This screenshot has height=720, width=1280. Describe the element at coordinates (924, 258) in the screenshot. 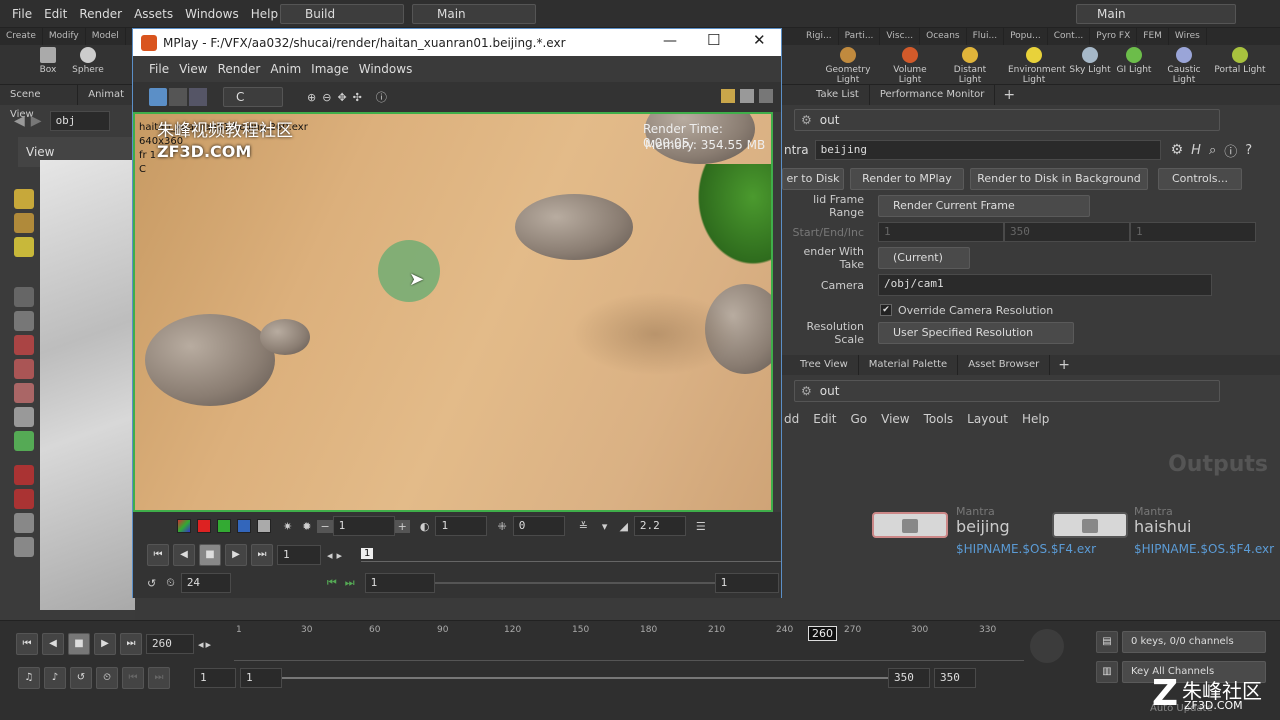

I see `take-menu: (Current)` at that location.